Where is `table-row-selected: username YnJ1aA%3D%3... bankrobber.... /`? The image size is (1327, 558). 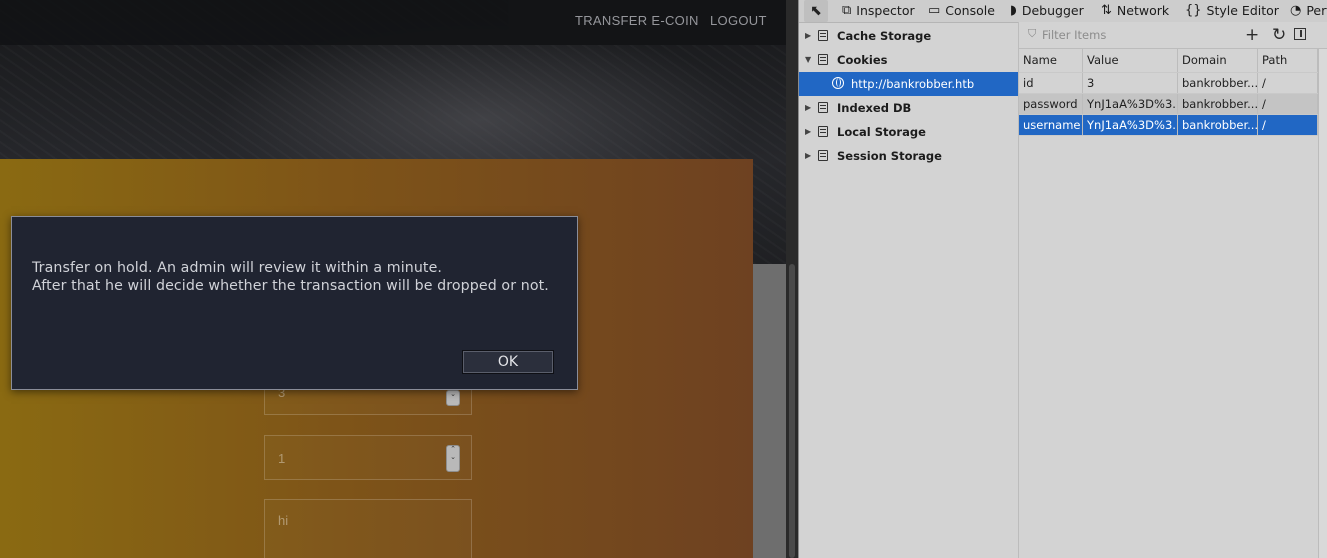 table-row-selected: username YnJ1aA%3D%3... bankrobber.... / is located at coordinates (1168, 125).